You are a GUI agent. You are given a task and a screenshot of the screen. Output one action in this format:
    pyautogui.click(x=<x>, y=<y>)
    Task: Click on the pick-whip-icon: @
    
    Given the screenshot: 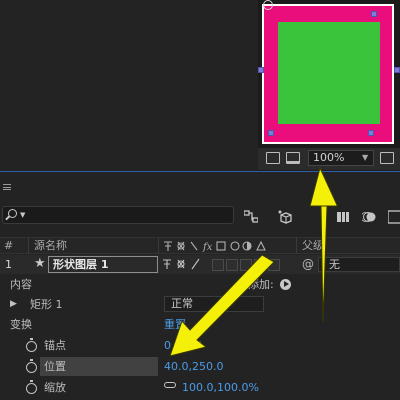 What is the action you would take?
    pyautogui.click(x=308, y=264)
    